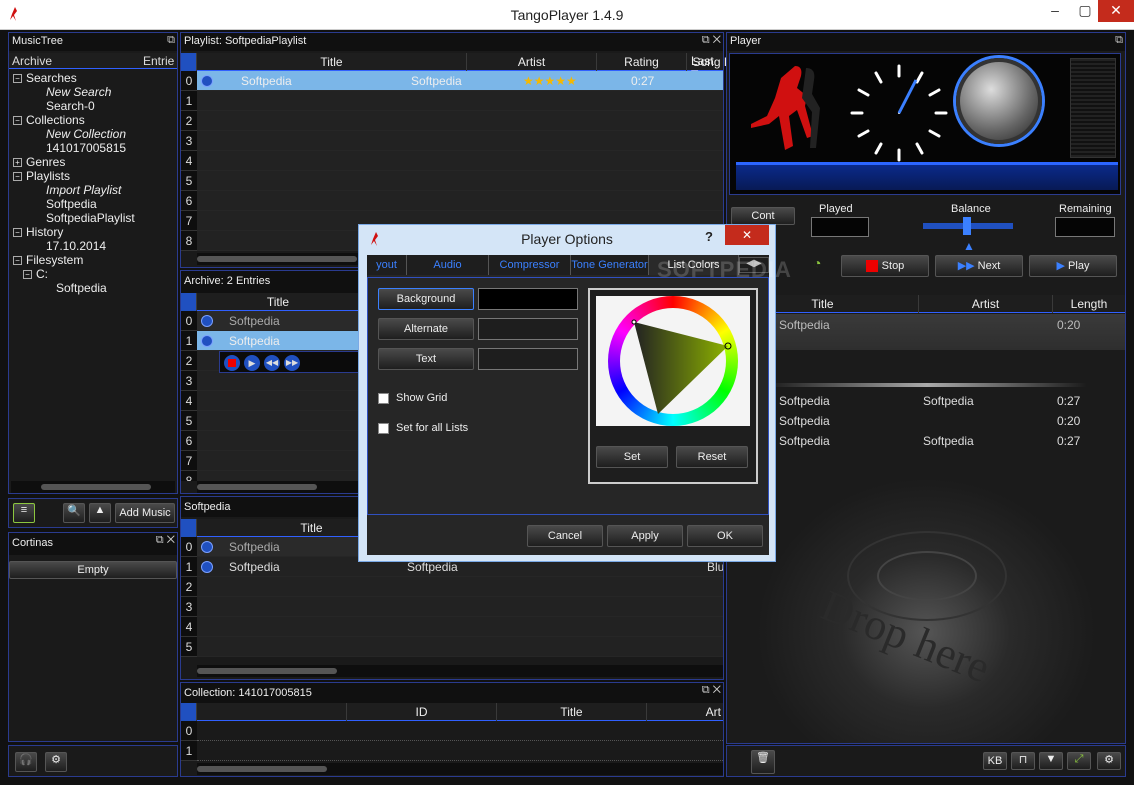 The width and height of the screenshot is (1134, 785). Describe the element at coordinates (673, 361) in the screenshot. I see `color-wheel` at that location.